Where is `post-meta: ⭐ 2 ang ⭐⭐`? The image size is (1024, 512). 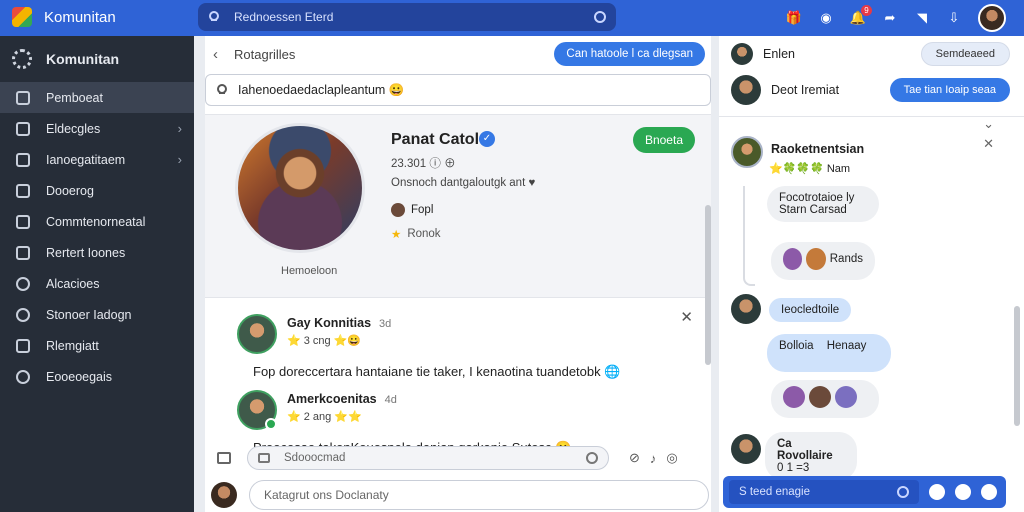 post-meta: ⭐ 2 ang ⭐⭐ is located at coordinates (324, 417).